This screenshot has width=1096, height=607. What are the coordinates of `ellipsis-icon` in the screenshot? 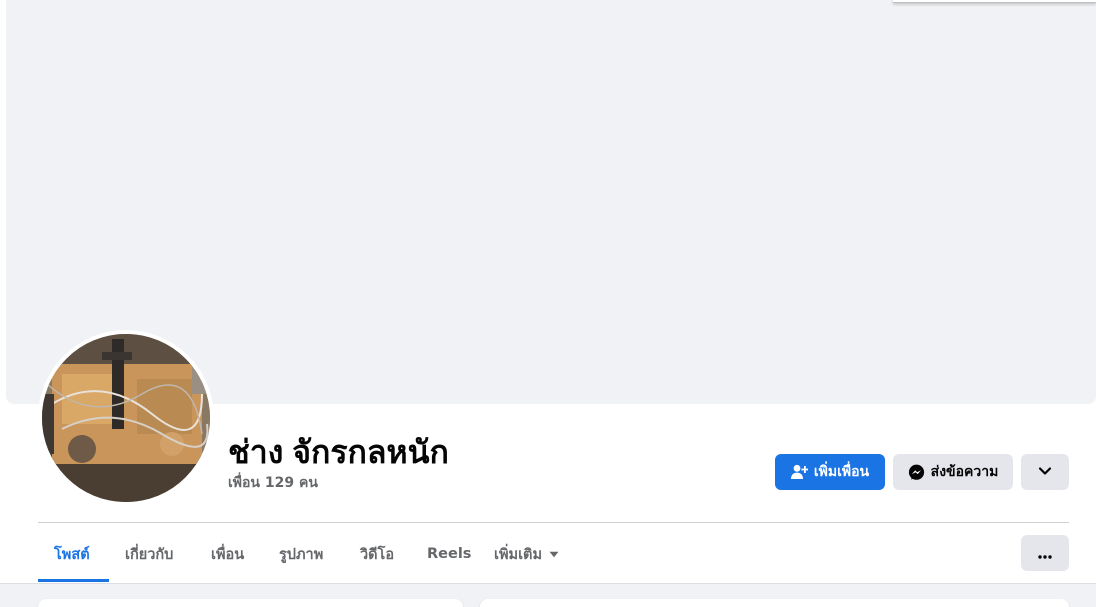 It's located at (1045, 553).